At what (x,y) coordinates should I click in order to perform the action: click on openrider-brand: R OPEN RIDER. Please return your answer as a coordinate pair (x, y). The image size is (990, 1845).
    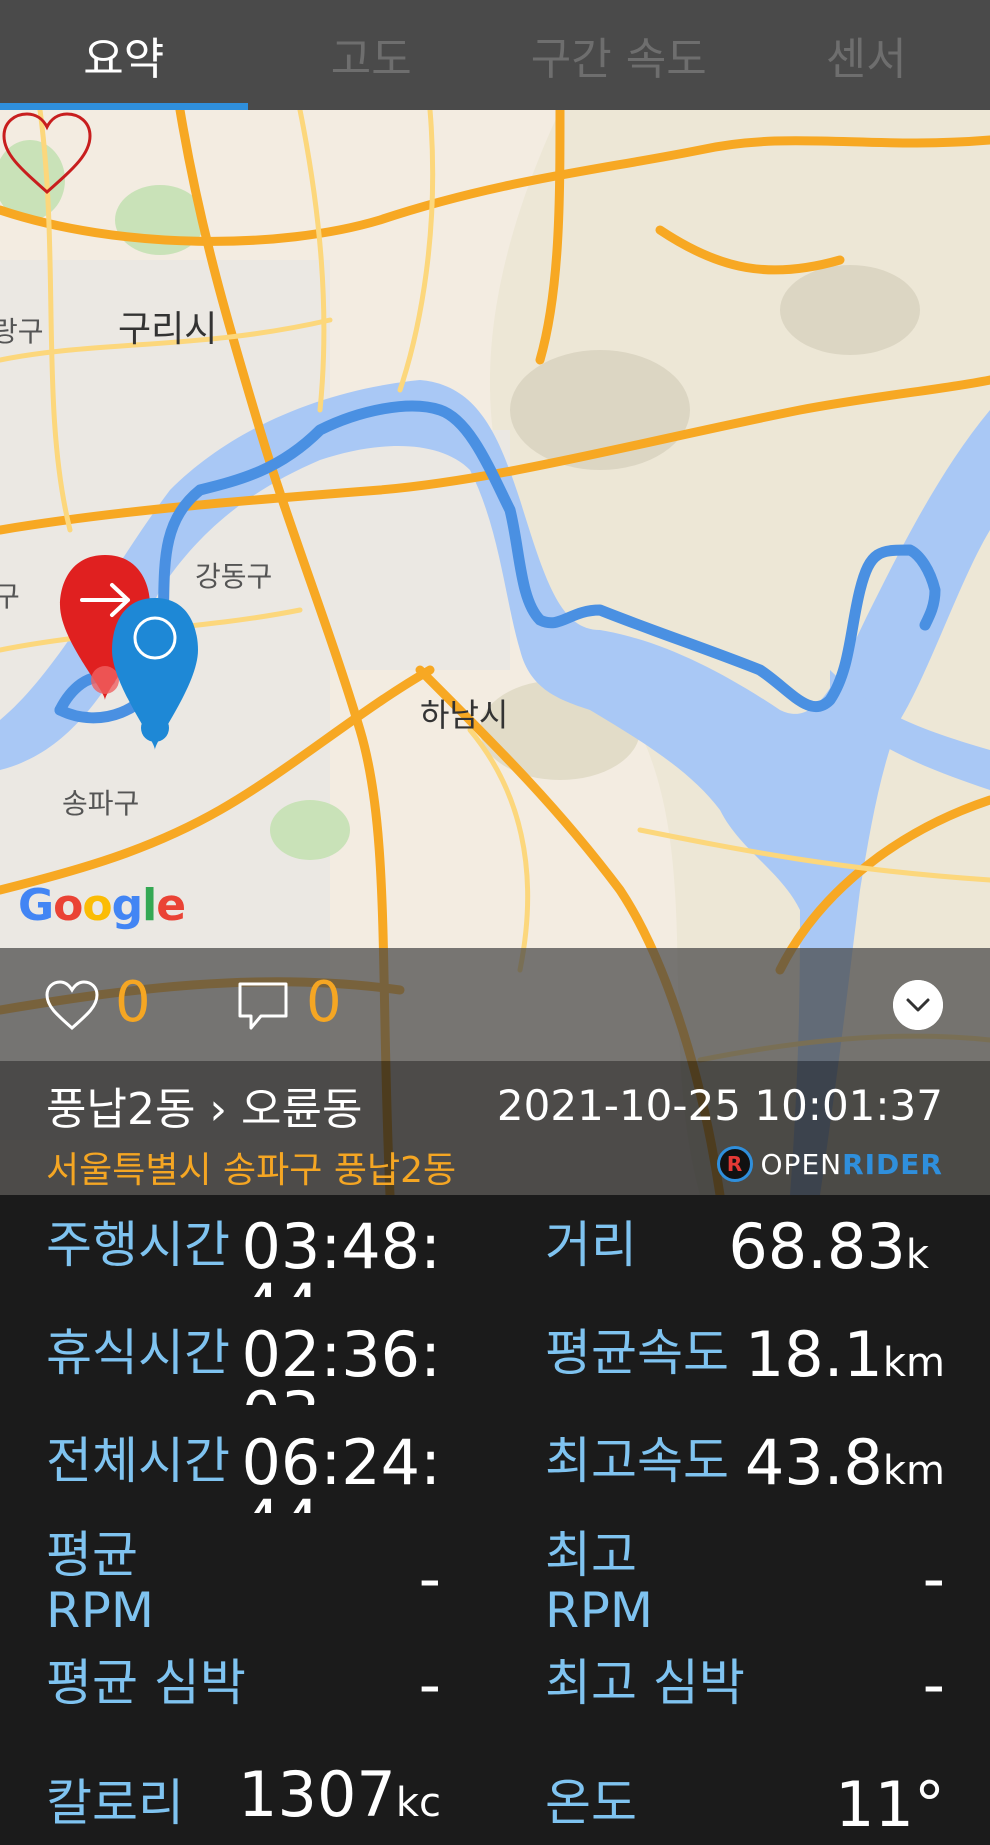
    Looking at the image, I should click on (829, 1164).